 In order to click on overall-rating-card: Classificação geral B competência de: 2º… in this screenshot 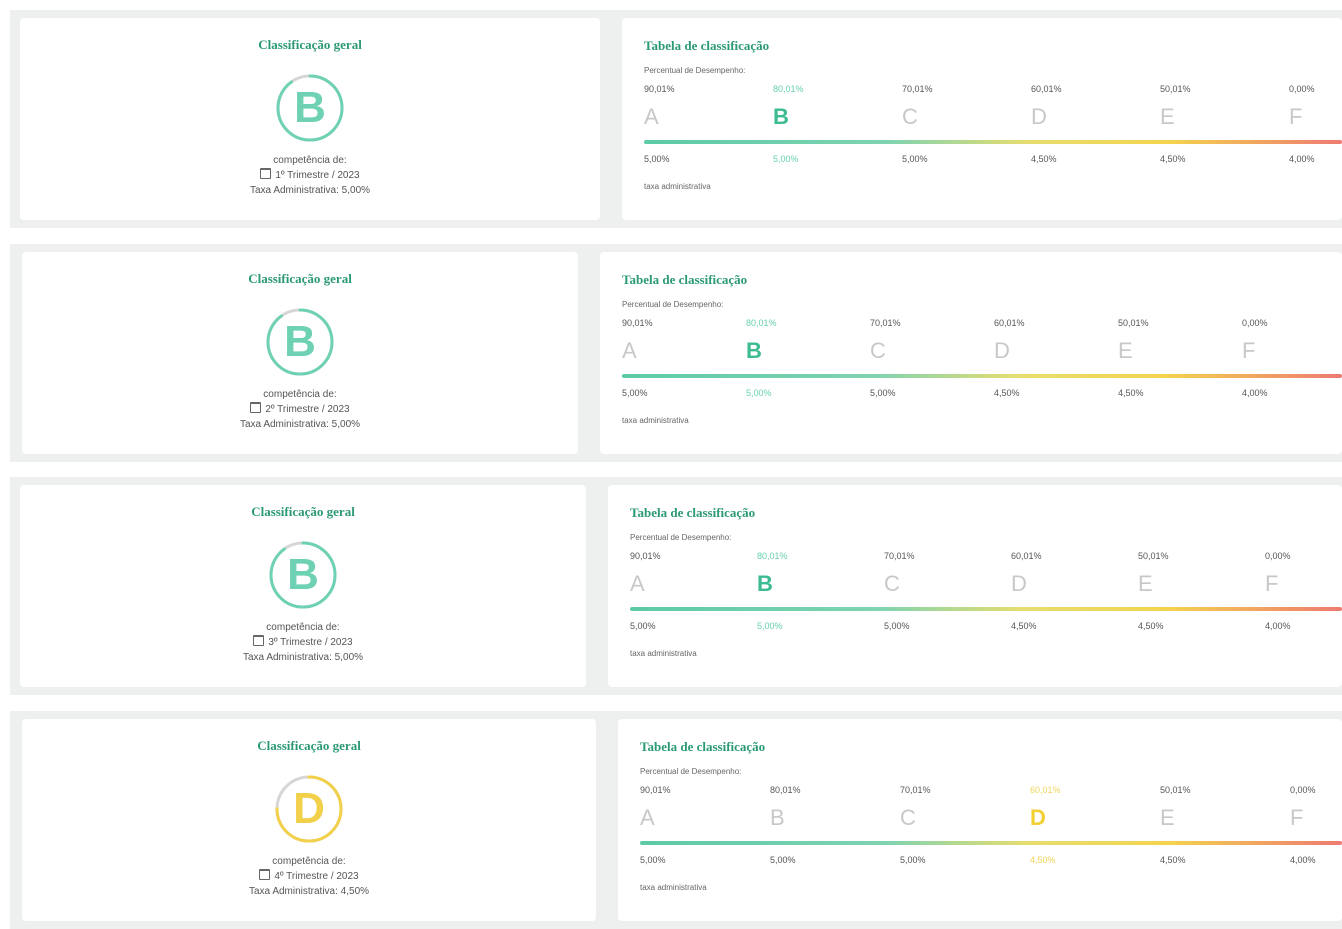, I will do `click(300, 353)`.